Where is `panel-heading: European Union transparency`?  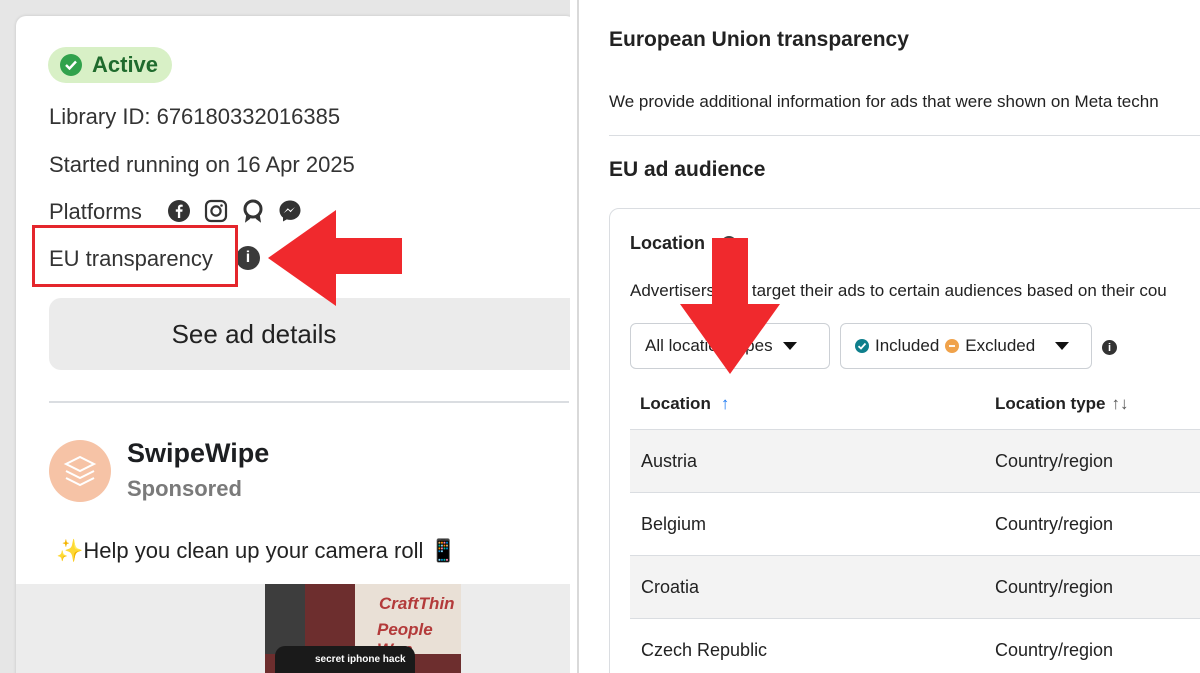 panel-heading: European Union transparency is located at coordinates (759, 39).